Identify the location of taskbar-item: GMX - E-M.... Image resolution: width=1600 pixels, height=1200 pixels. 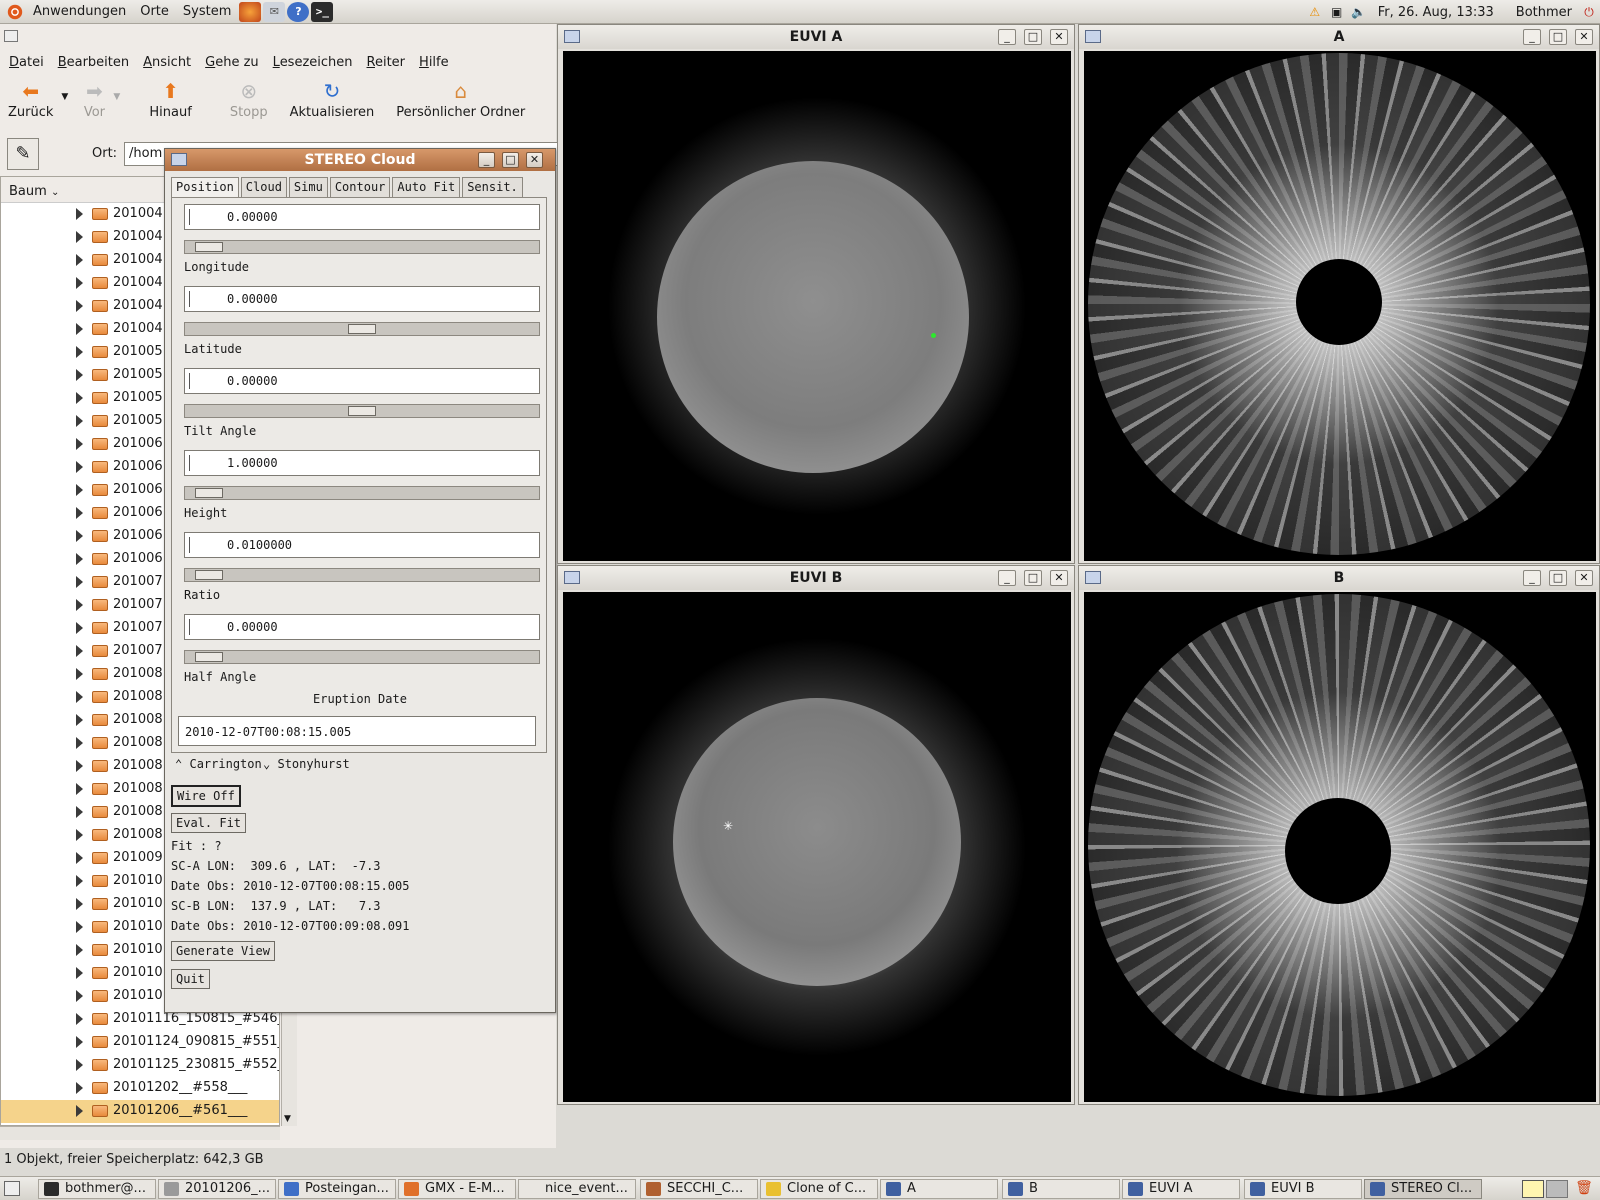
(457, 1189).